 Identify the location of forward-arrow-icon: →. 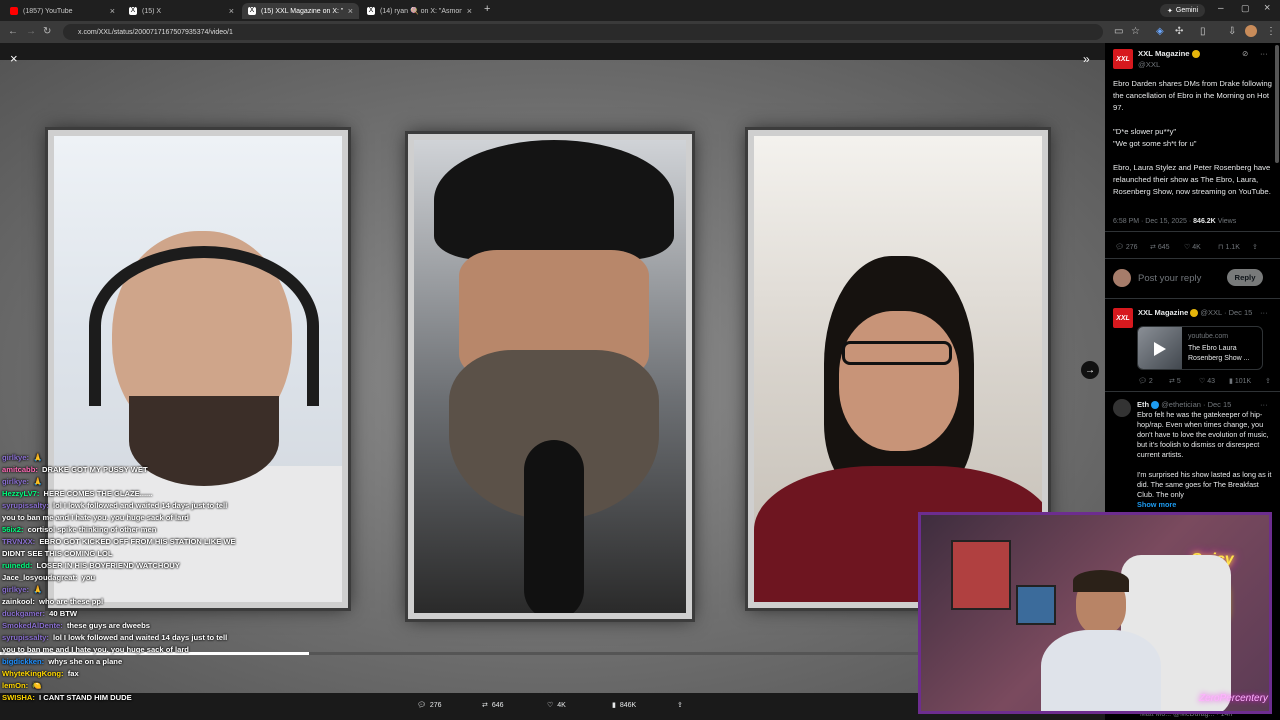
(31, 31).